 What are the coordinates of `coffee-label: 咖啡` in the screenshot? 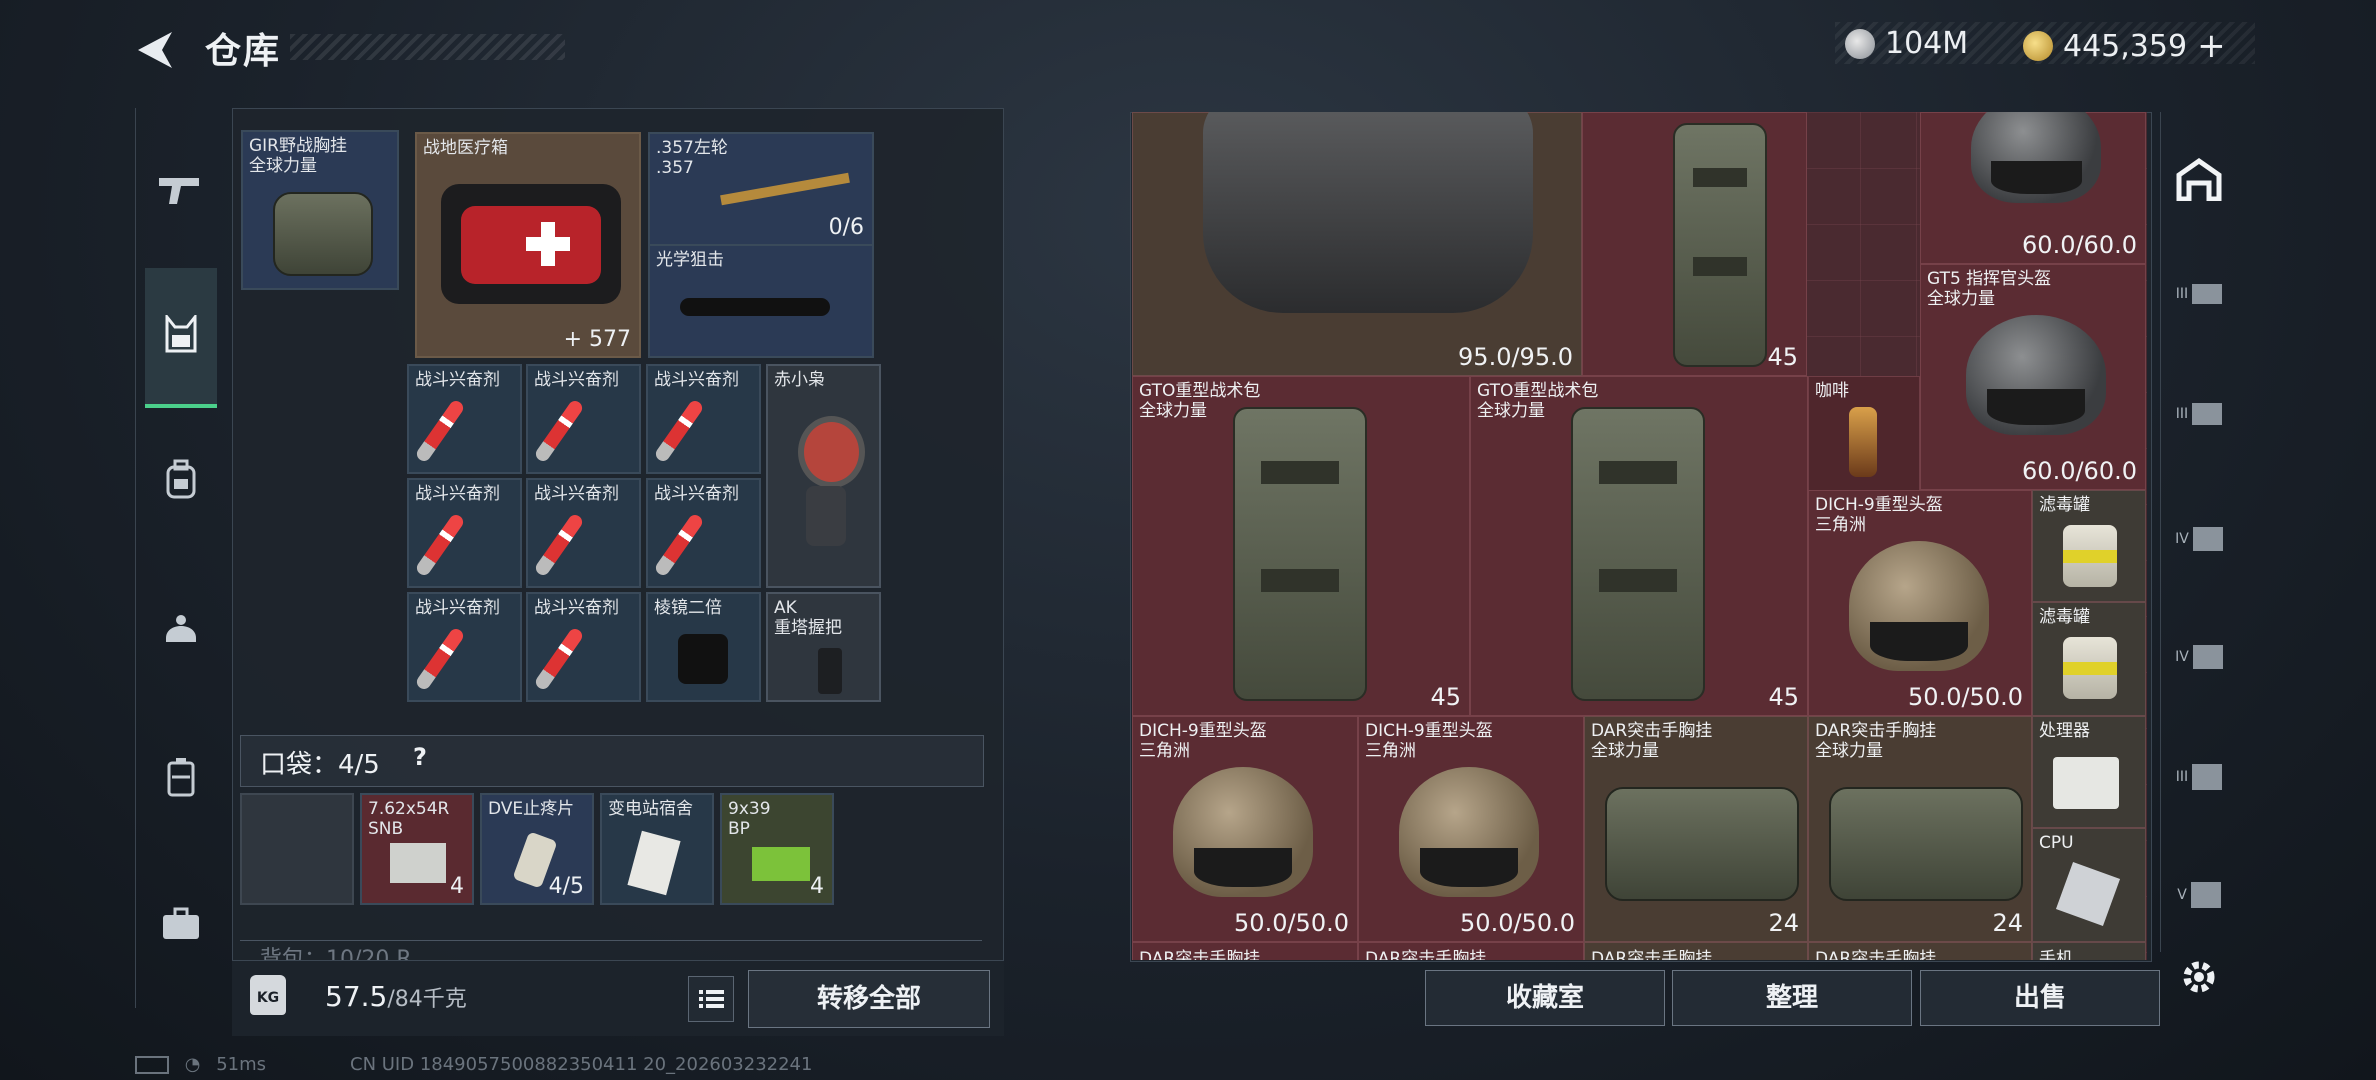 It's located at (1832, 391).